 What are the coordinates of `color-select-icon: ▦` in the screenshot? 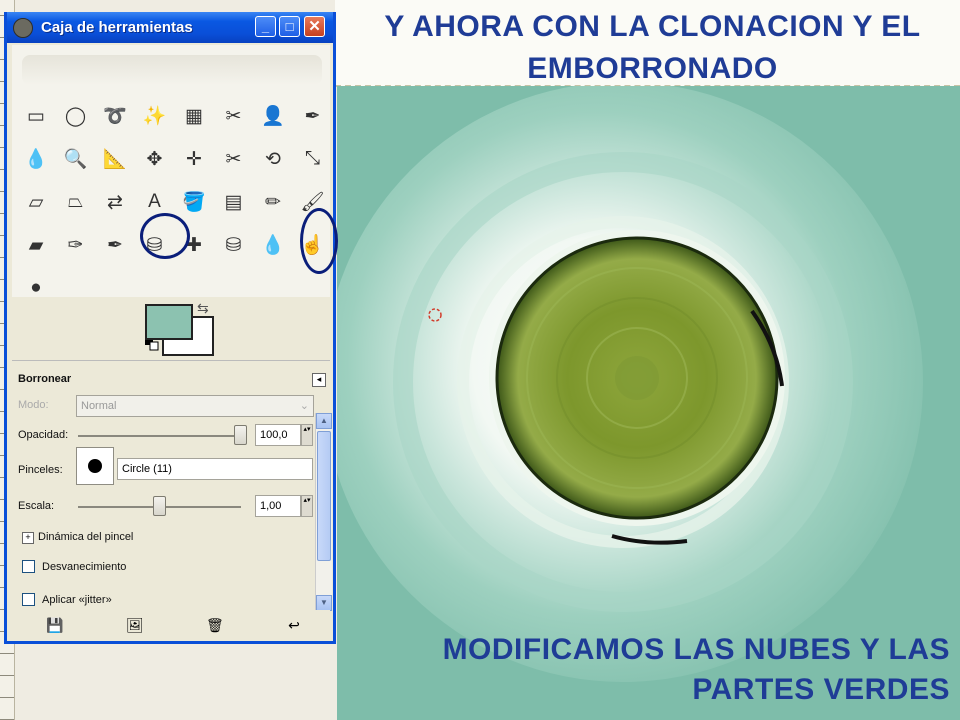 It's located at (194, 116).